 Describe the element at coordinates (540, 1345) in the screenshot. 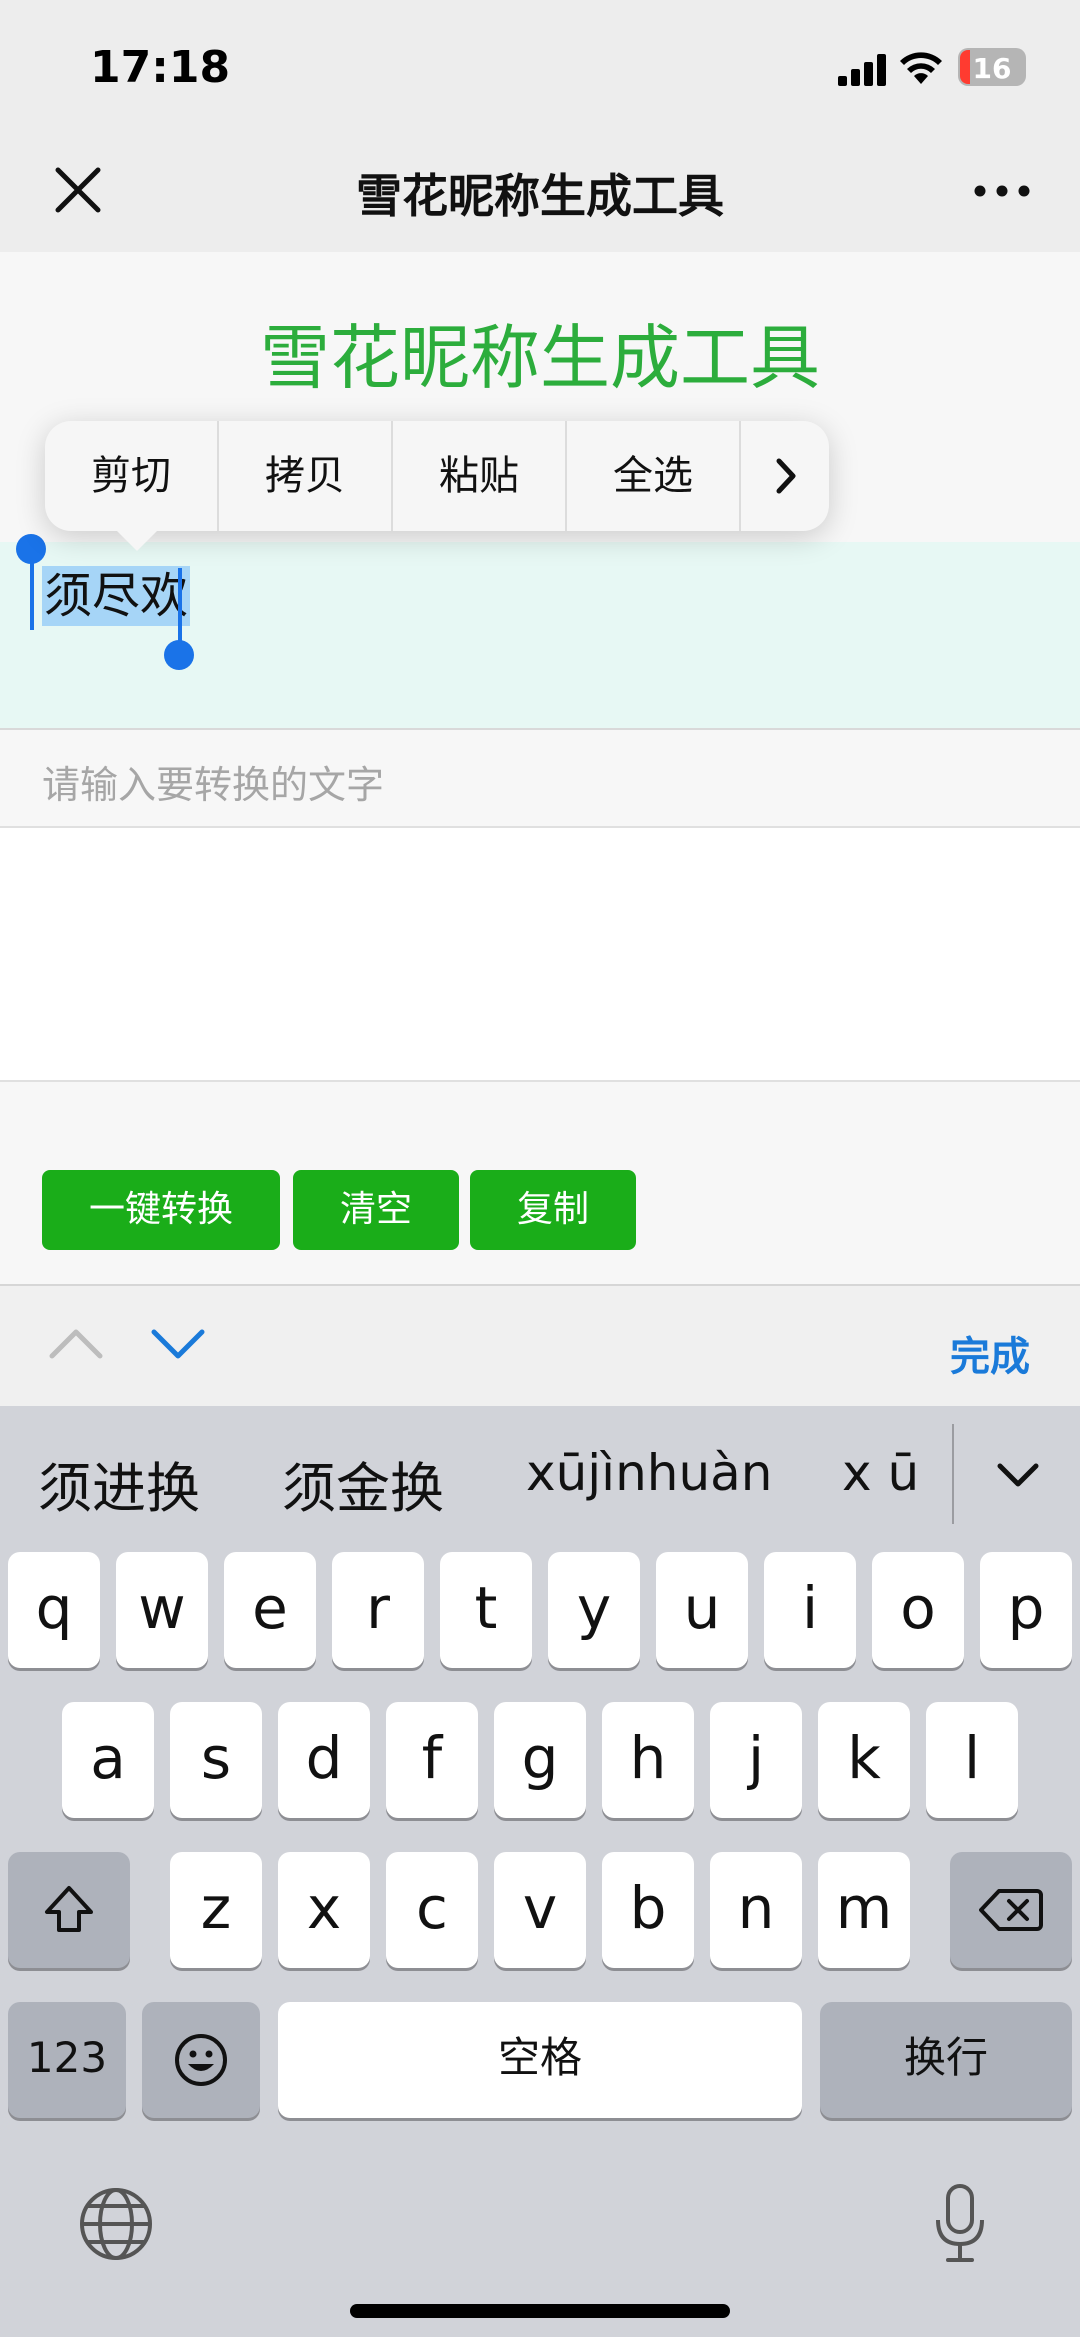

I see `keyboard-accessory-bar: 完成` at that location.